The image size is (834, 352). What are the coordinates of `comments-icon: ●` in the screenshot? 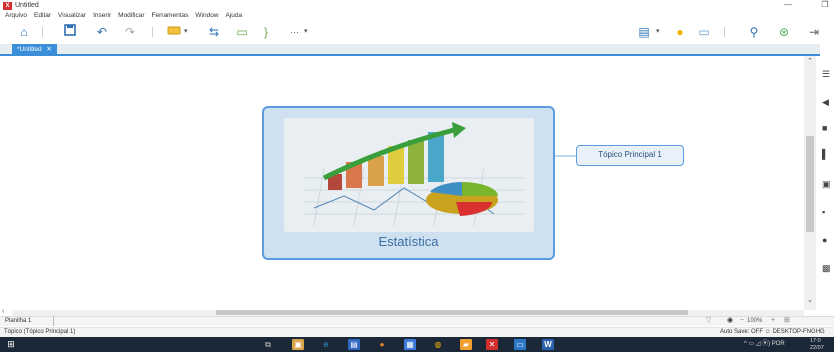 It's located at (828, 240).